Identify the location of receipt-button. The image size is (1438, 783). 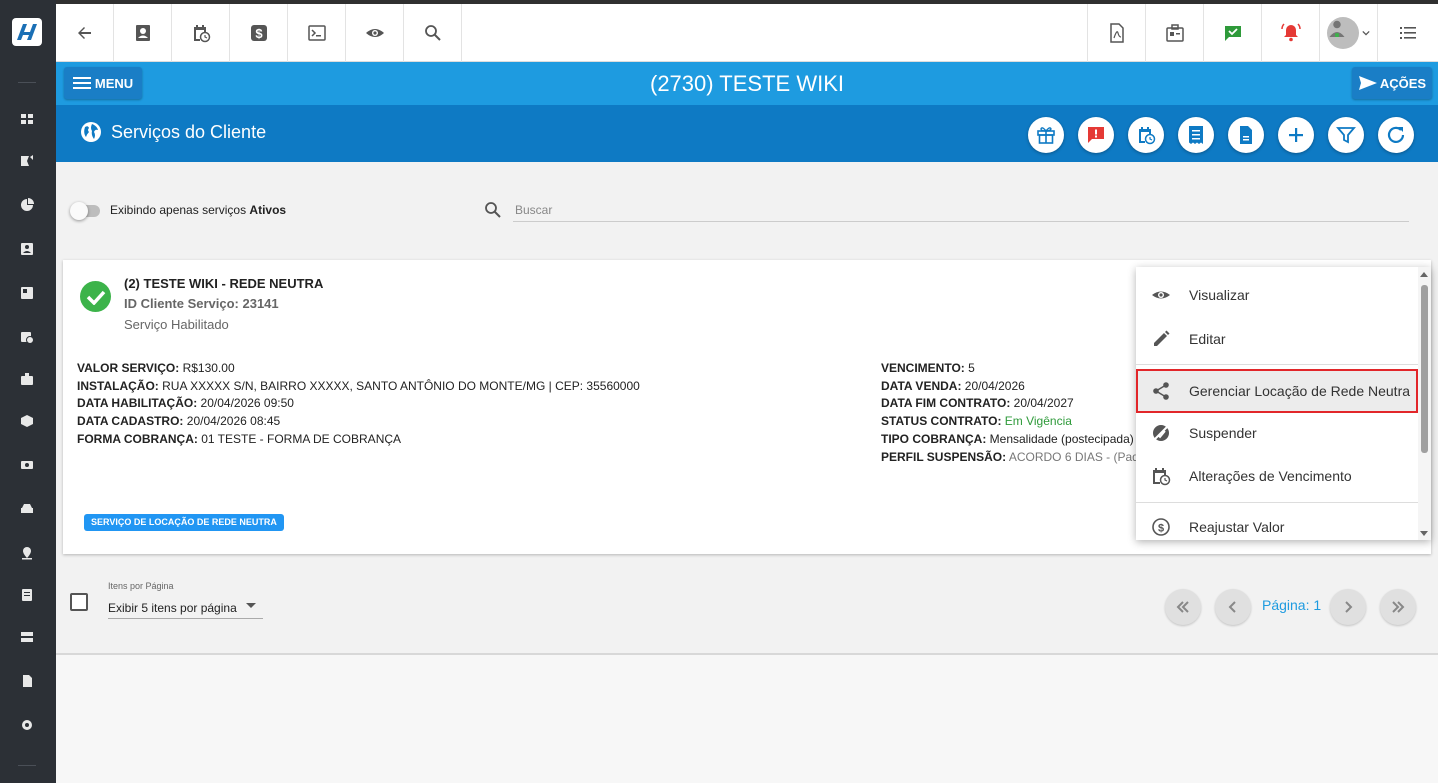
(1196, 135).